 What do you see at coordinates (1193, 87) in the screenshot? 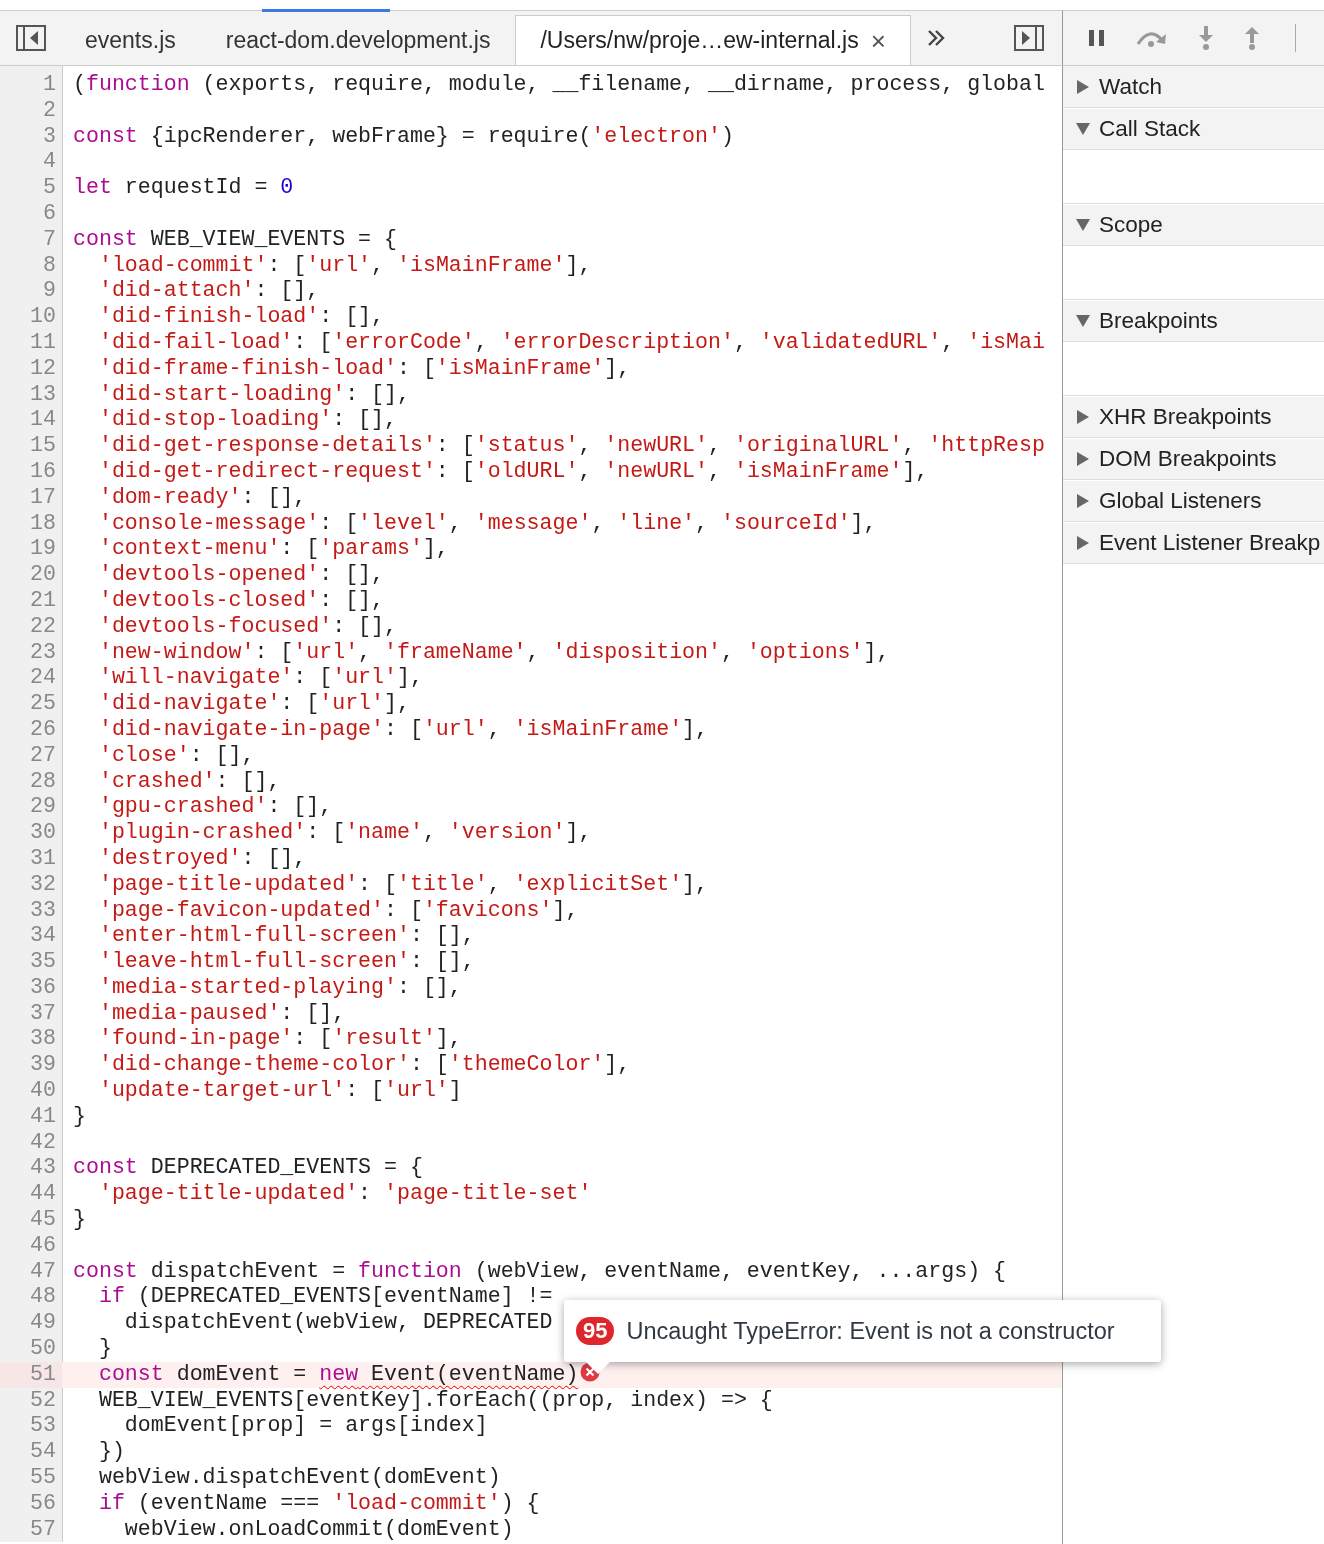
I see `section-header: Watch` at bounding box center [1193, 87].